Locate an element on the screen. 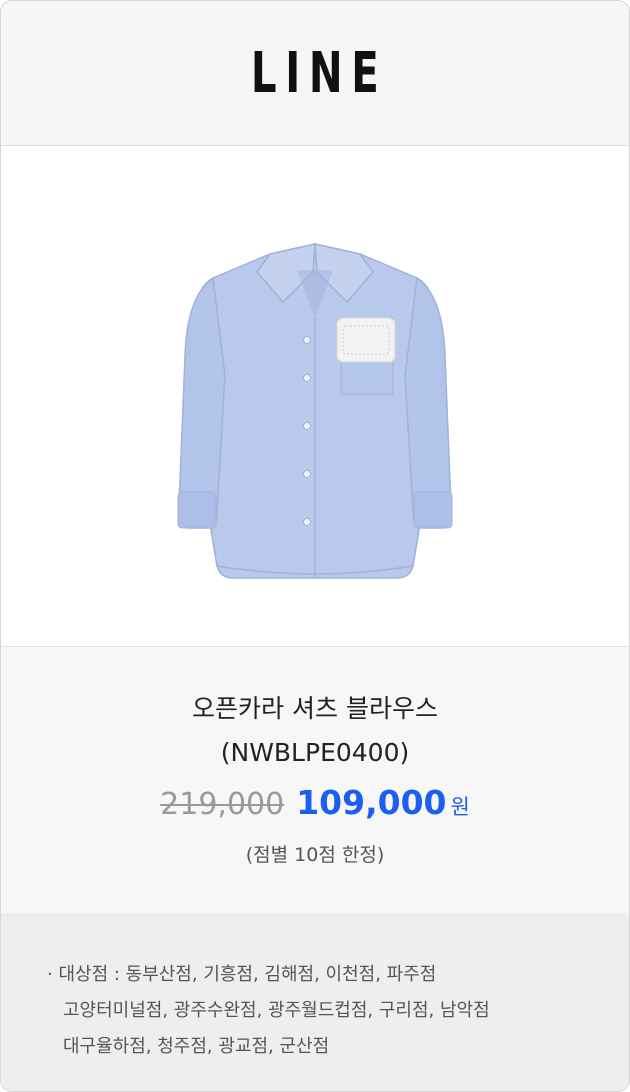  stores-line: 고양터미널점, 광주수완점, 광주월드컵점, 구리점, 남악점 is located at coordinates (276, 1010).